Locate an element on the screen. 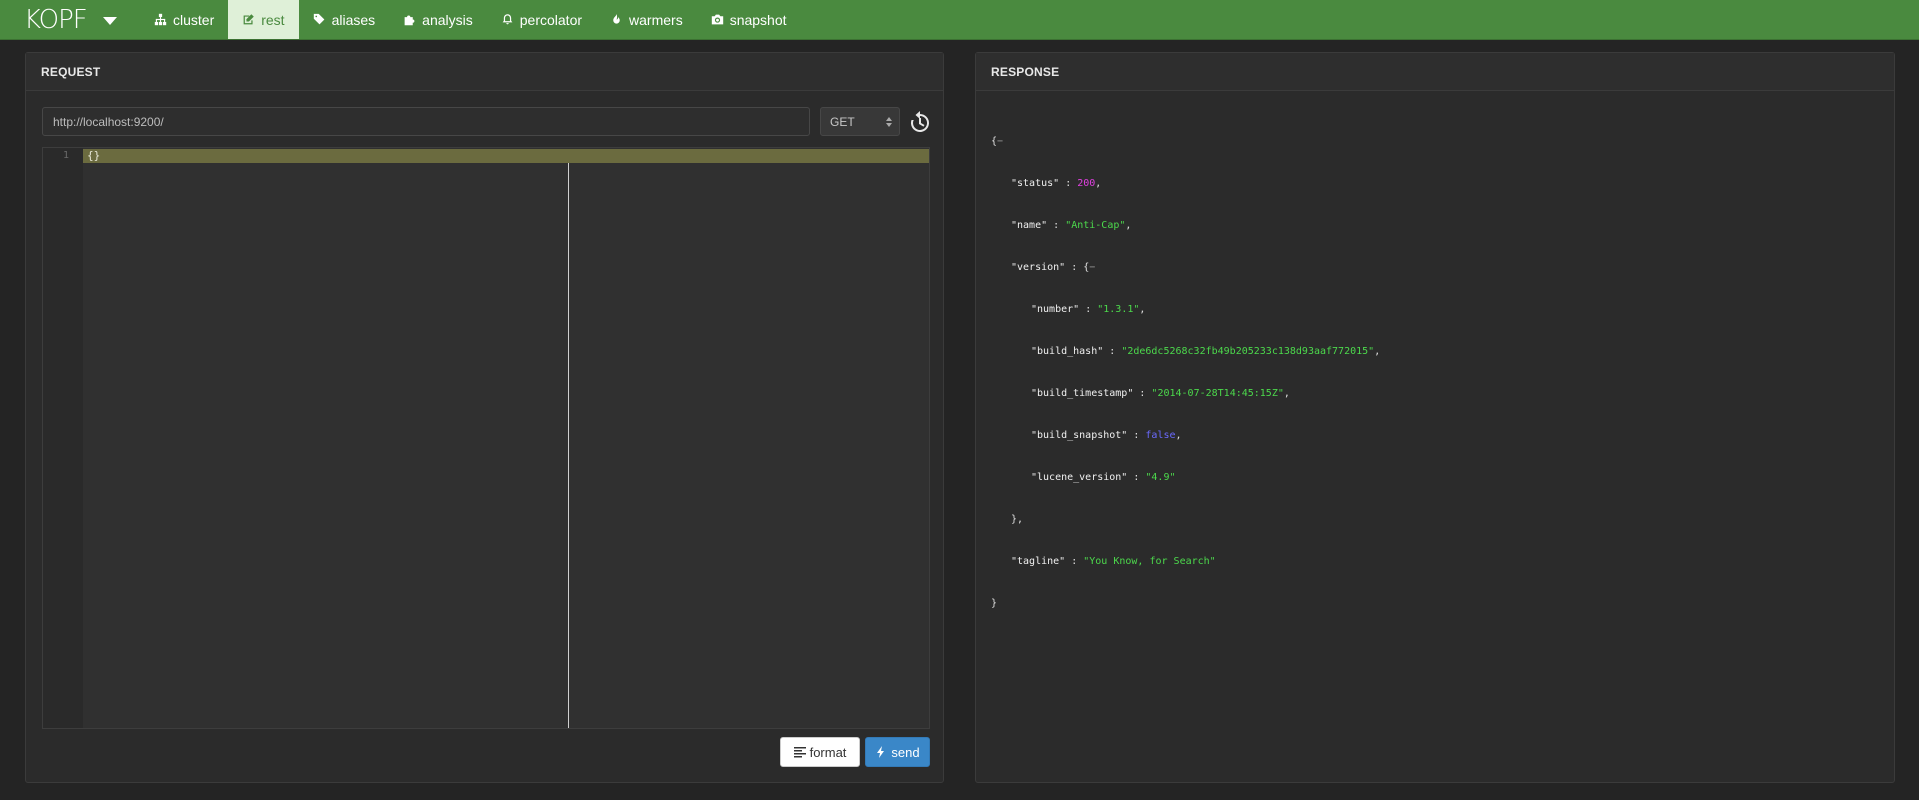 The image size is (1919, 800). brand-logo: KOPF is located at coordinates (56, 19).